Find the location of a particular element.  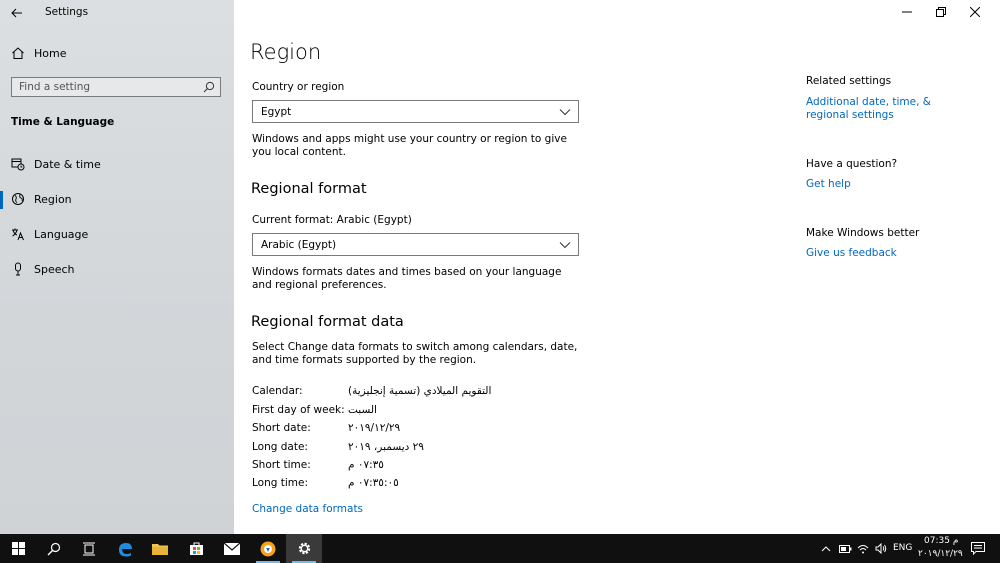

folder-icon is located at coordinates (160, 549).